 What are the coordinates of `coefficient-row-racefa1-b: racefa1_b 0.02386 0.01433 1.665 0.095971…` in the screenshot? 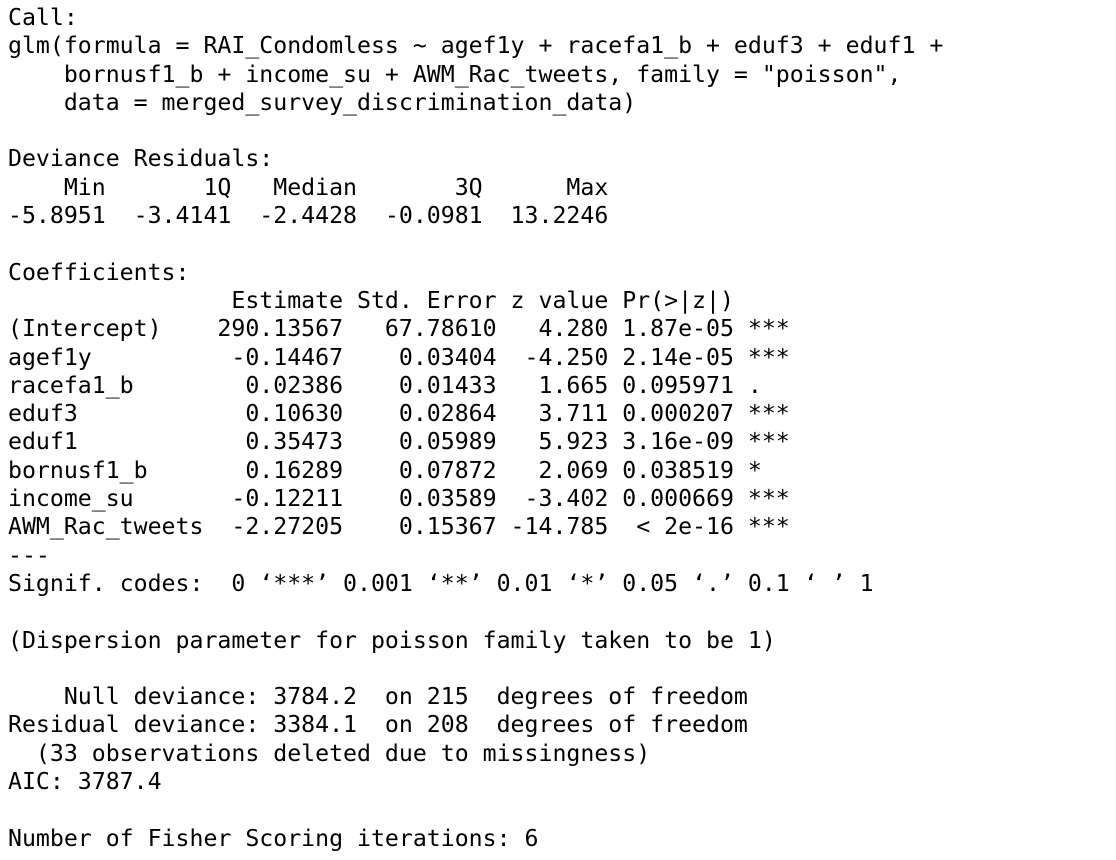 It's located at (385, 385).